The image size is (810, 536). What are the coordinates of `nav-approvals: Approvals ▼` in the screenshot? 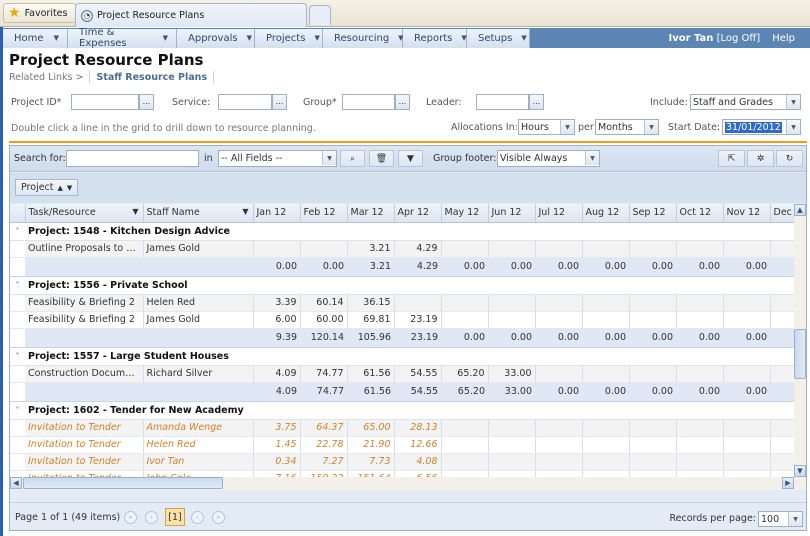 It's located at (216, 38).